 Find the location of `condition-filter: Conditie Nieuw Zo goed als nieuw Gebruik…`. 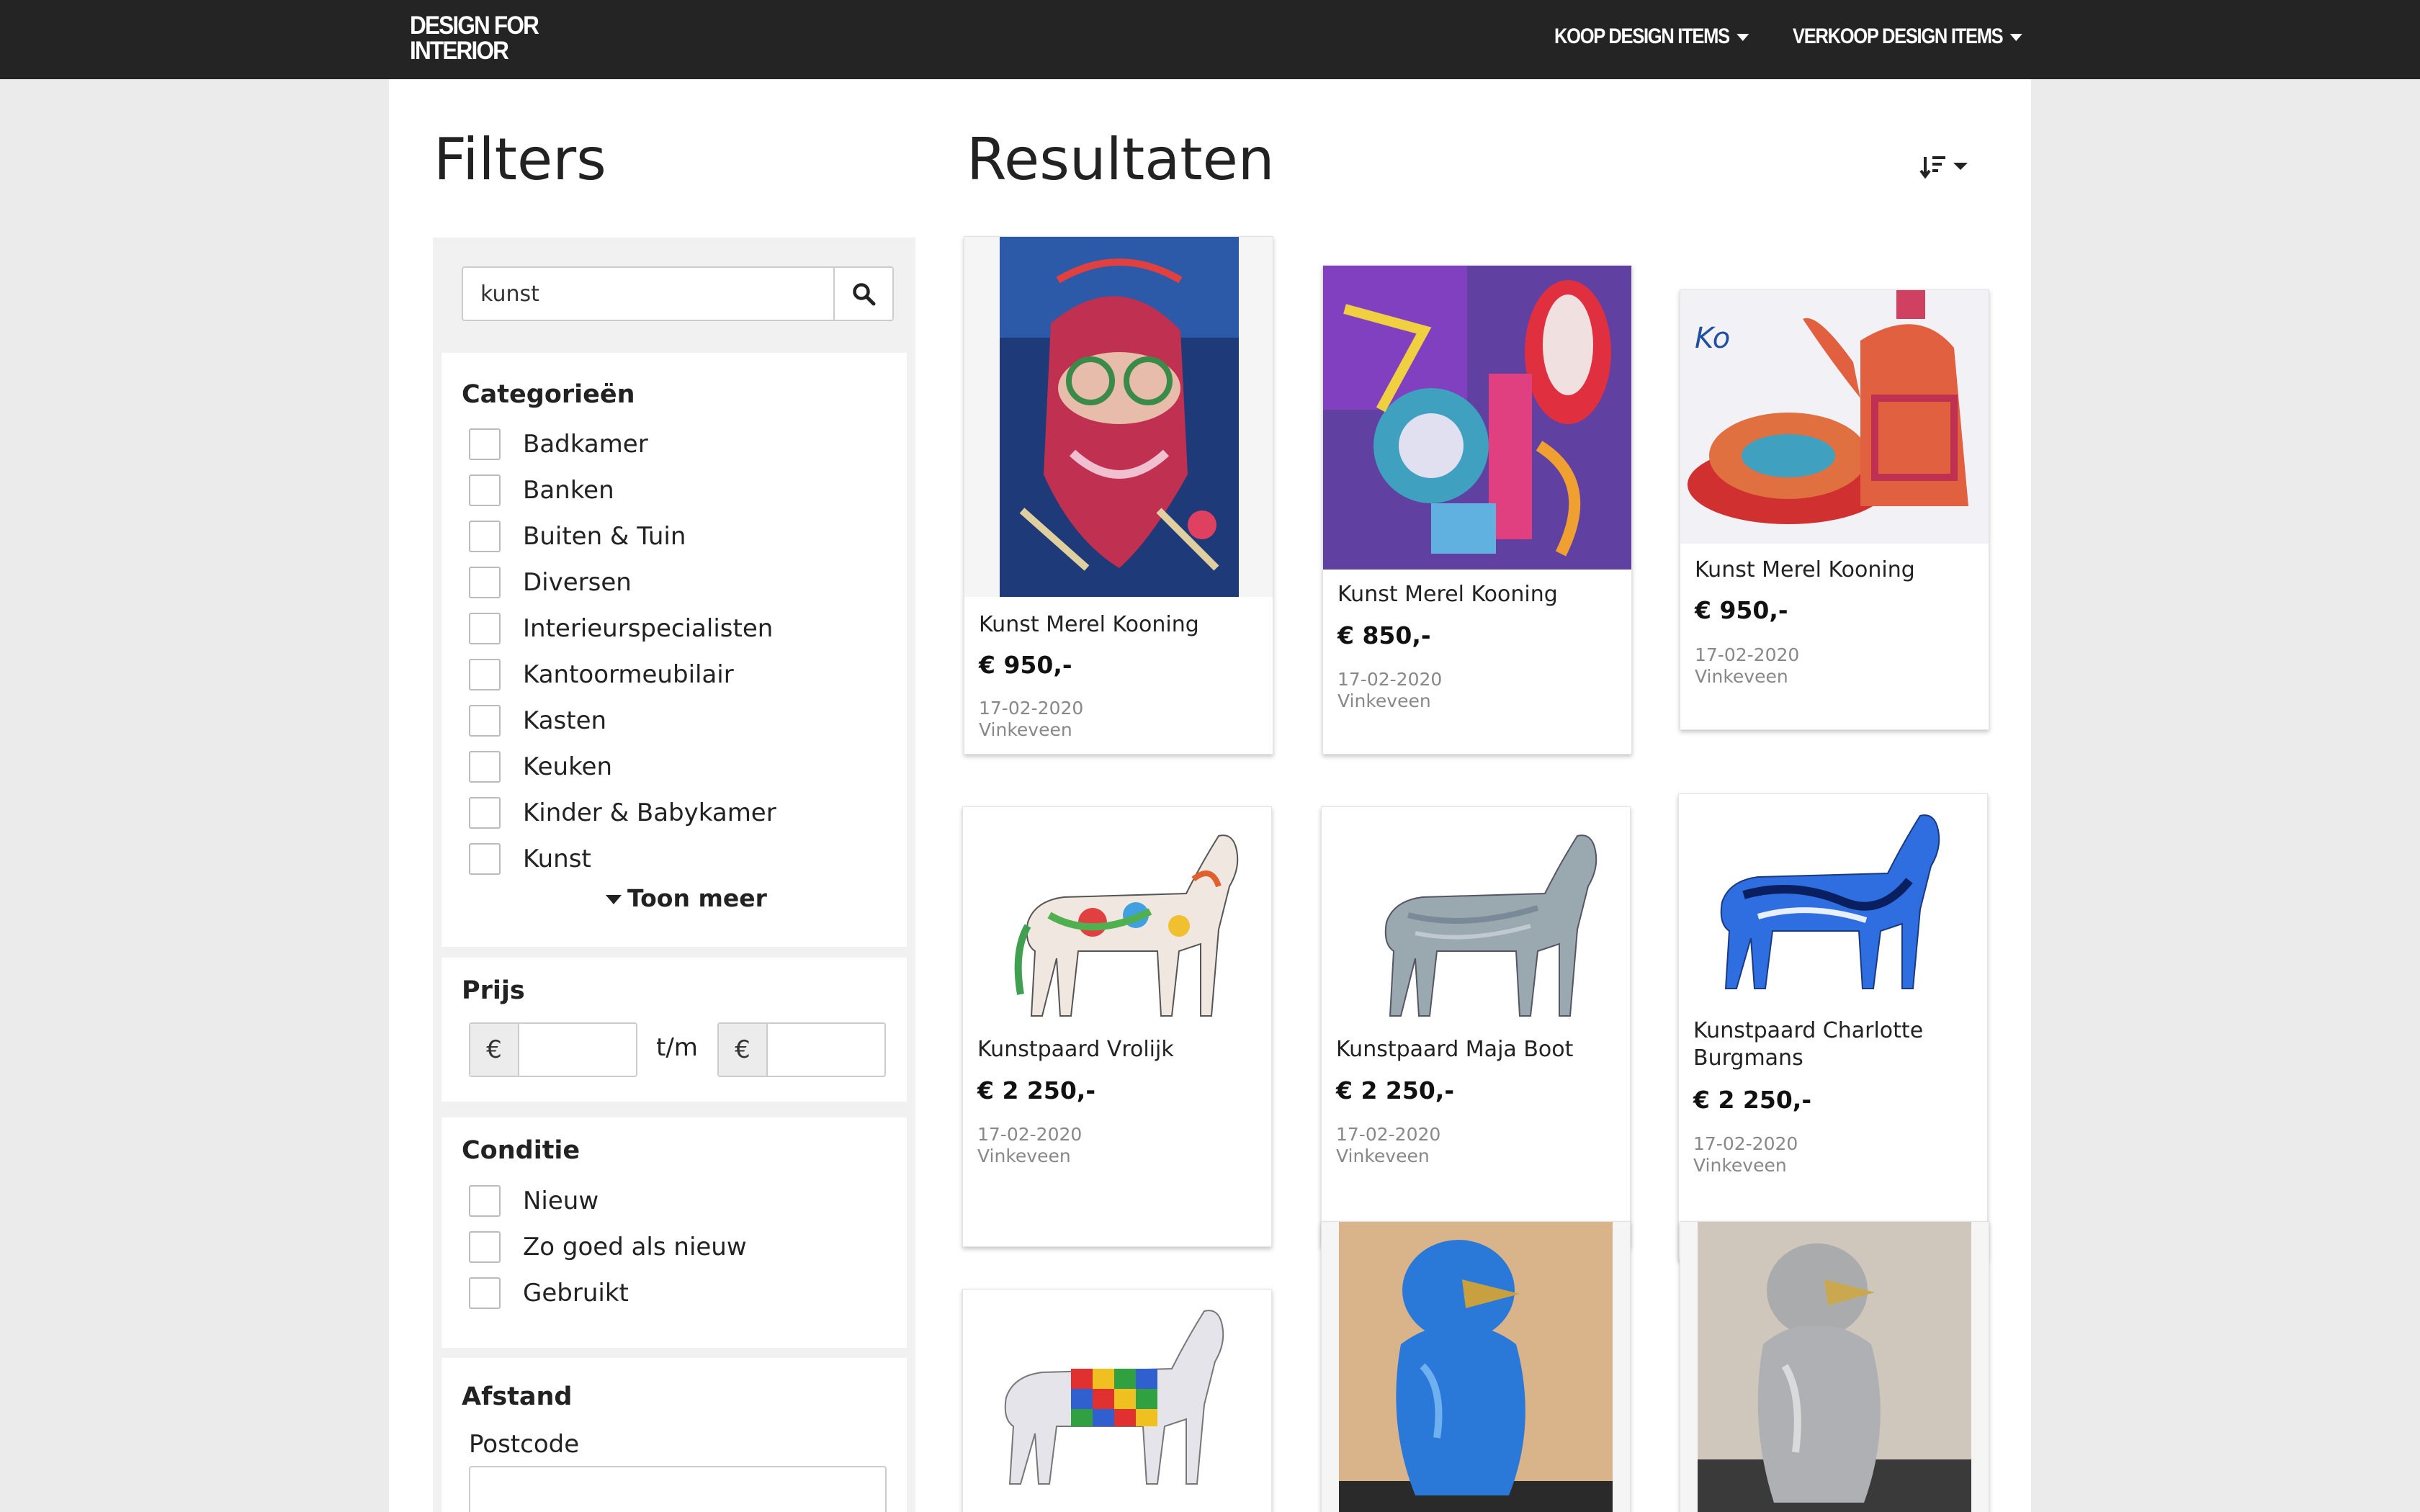

condition-filter: Conditie Nieuw Zo goed als nieuw Gebruik… is located at coordinates (674, 1232).